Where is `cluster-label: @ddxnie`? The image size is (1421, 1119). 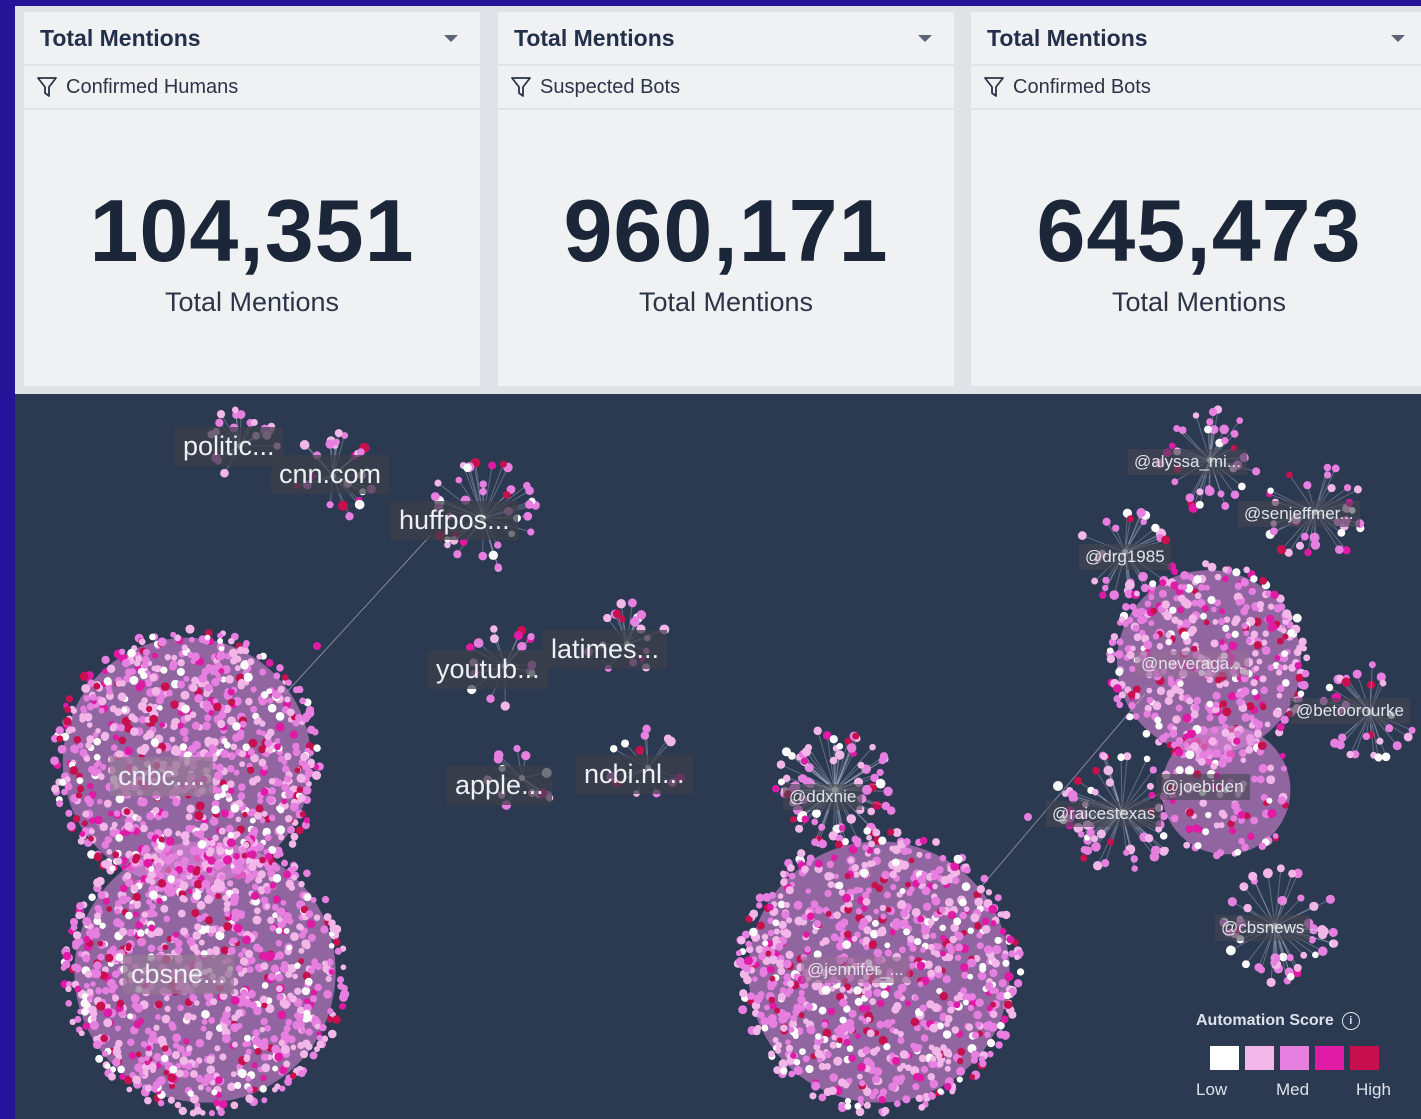
cluster-label: @ddxnie is located at coordinates (823, 797).